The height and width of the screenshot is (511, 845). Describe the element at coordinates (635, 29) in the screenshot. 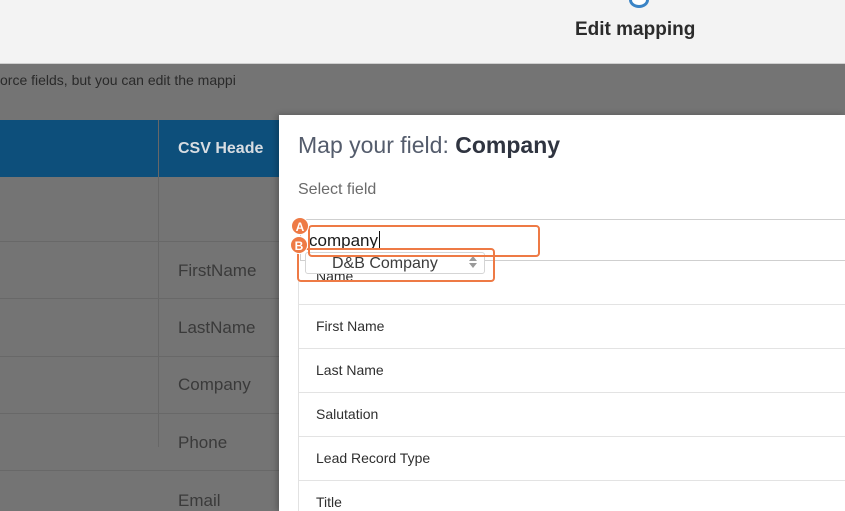

I see `step-label: Edit mapping` at that location.